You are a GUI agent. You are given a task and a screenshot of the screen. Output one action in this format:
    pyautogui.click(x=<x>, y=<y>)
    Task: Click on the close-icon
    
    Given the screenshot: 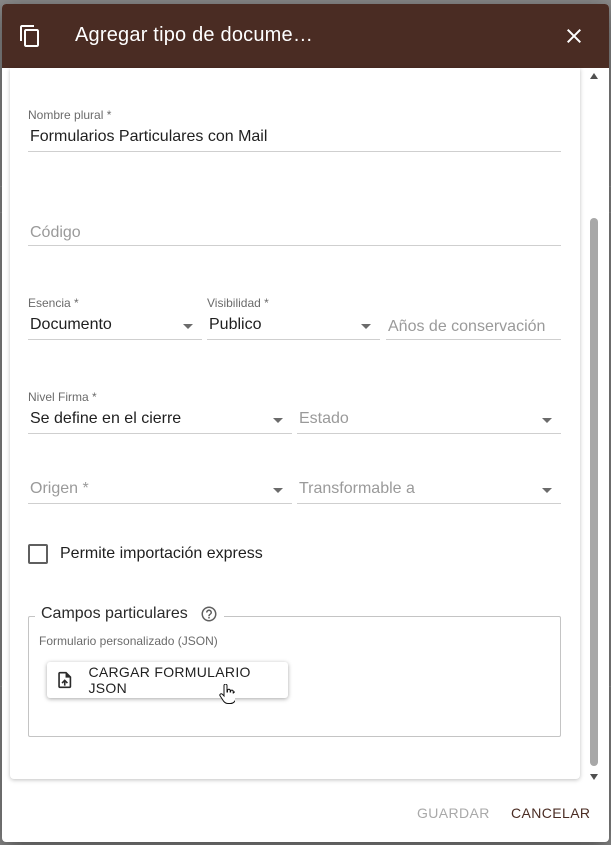 What is the action you would take?
    pyautogui.click(x=574, y=36)
    